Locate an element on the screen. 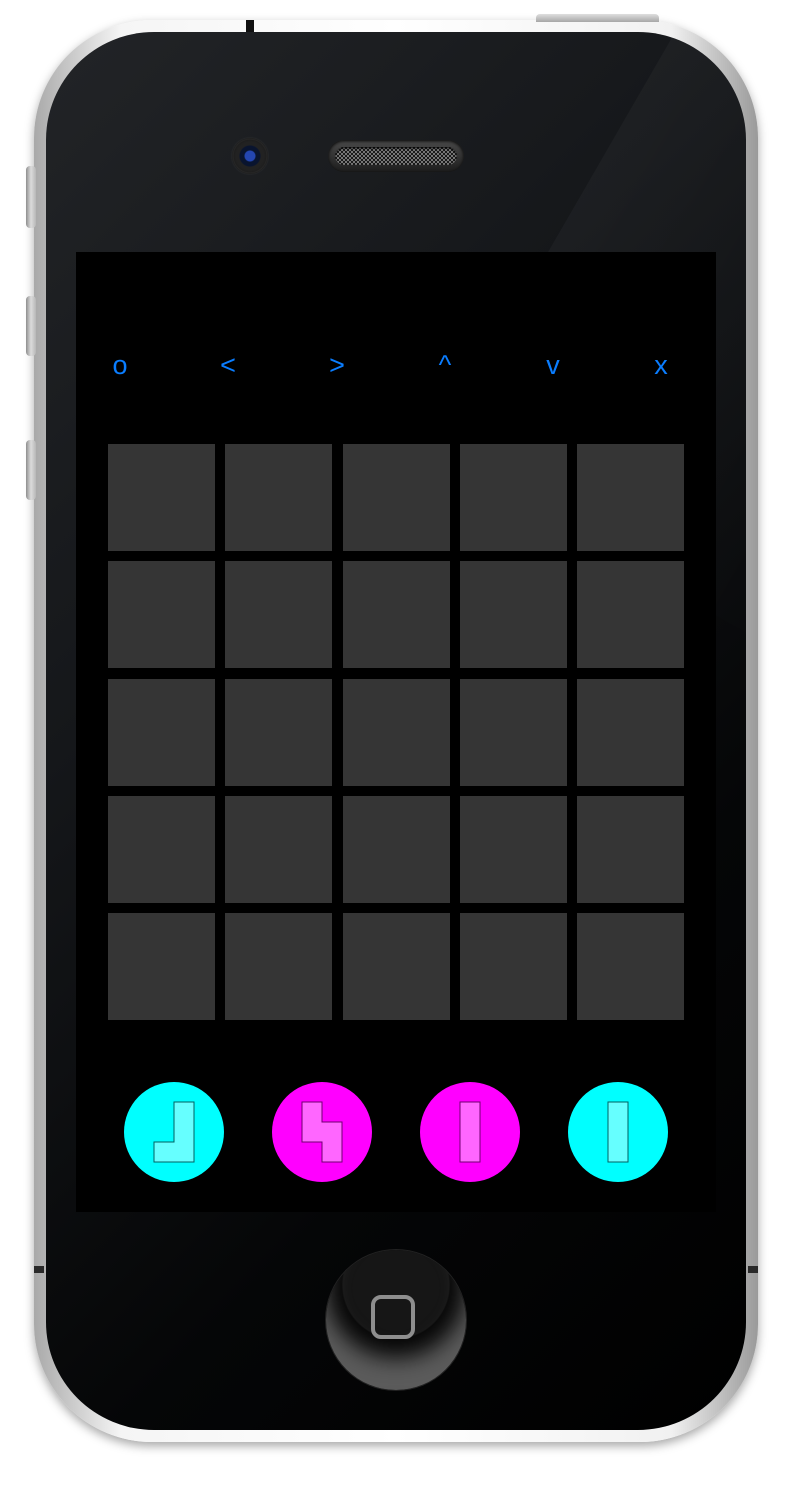  cyan-bar-piece-button is located at coordinates (618, 1132).